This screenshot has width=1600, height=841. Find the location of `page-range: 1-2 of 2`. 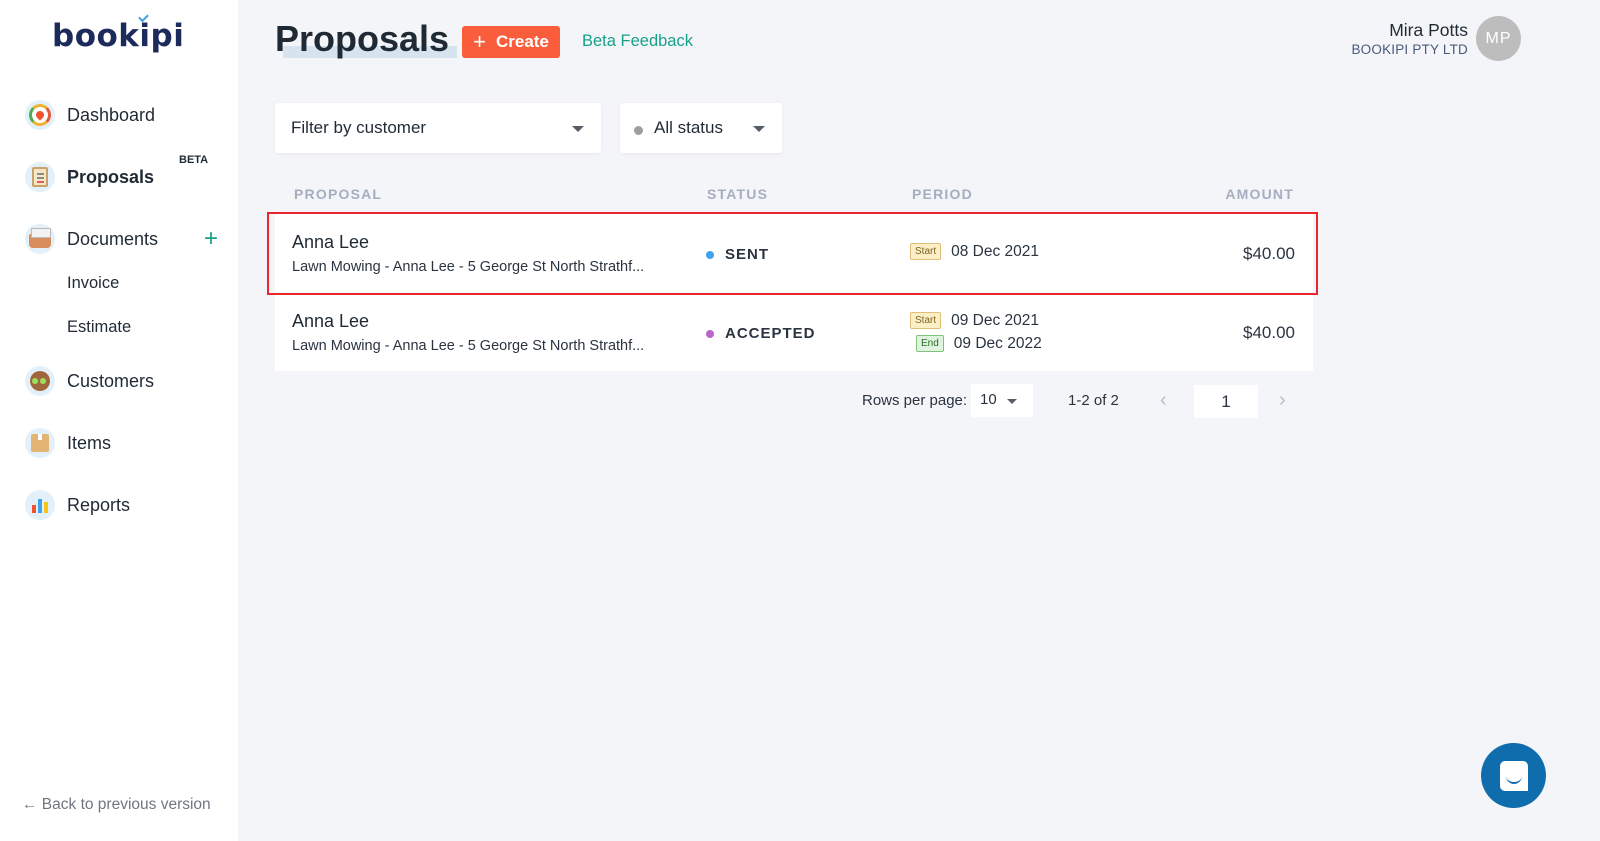

page-range: 1-2 of 2 is located at coordinates (1093, 400).